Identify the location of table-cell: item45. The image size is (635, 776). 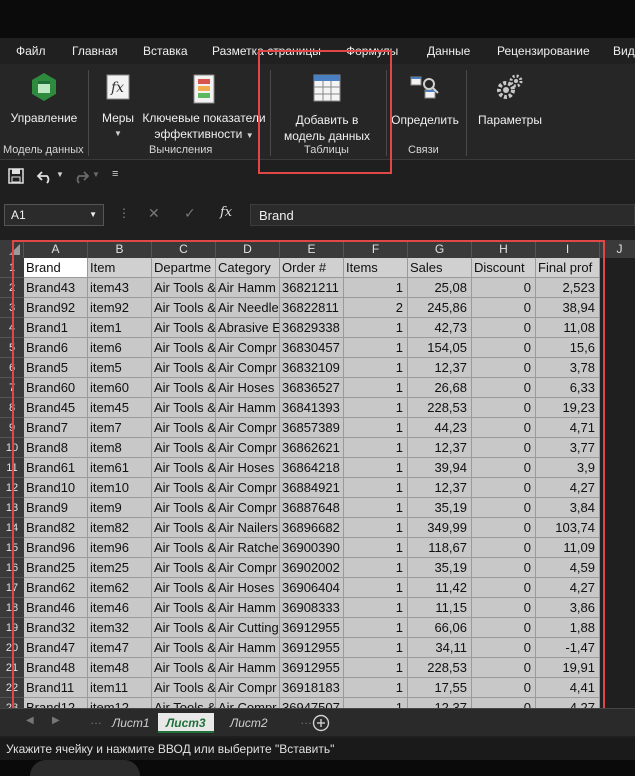
(120, 408).